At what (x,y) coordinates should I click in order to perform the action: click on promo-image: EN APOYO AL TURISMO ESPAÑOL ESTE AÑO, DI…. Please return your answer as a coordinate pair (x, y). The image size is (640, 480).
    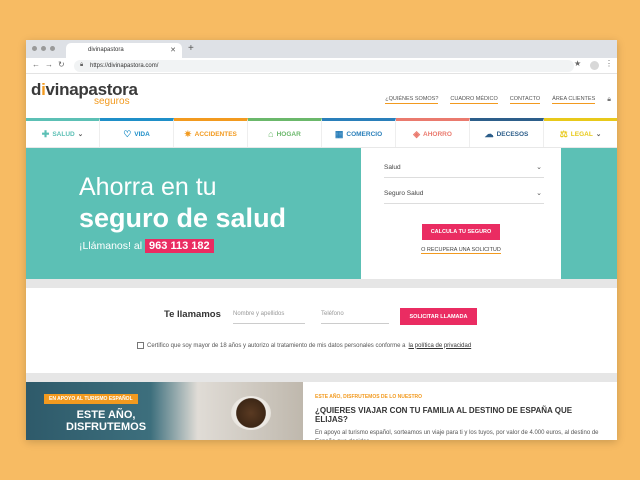
    Looking at the image, I should click on (164, 411).